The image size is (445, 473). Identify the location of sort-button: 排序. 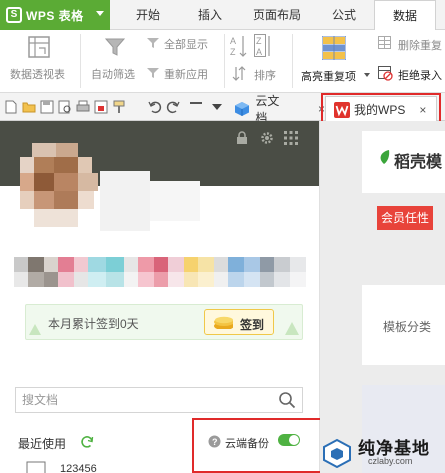
(257, 75).